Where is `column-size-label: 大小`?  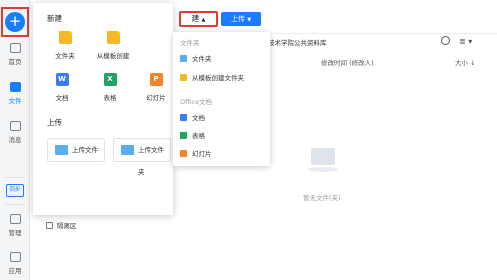 column-size-label: 大小 is located at coordinates (461, 63).